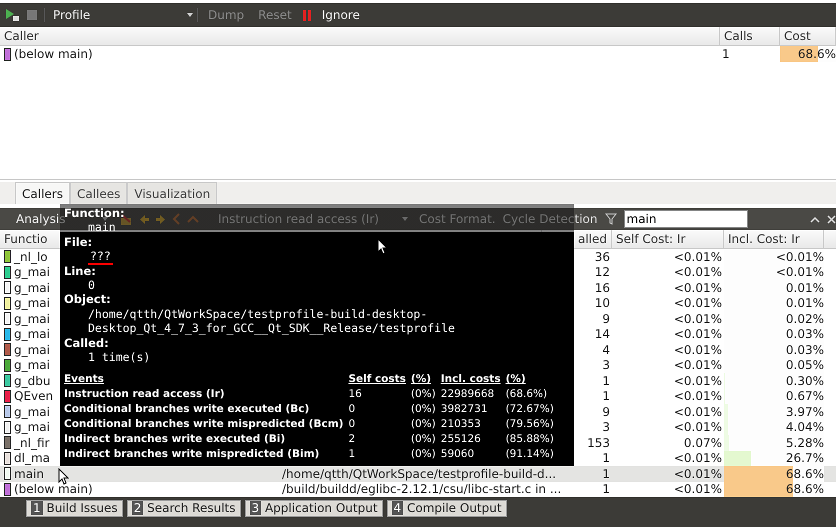  Describe the element at coordinates (686, 219) in the screenshot. I see `filter-field: main` at that location.